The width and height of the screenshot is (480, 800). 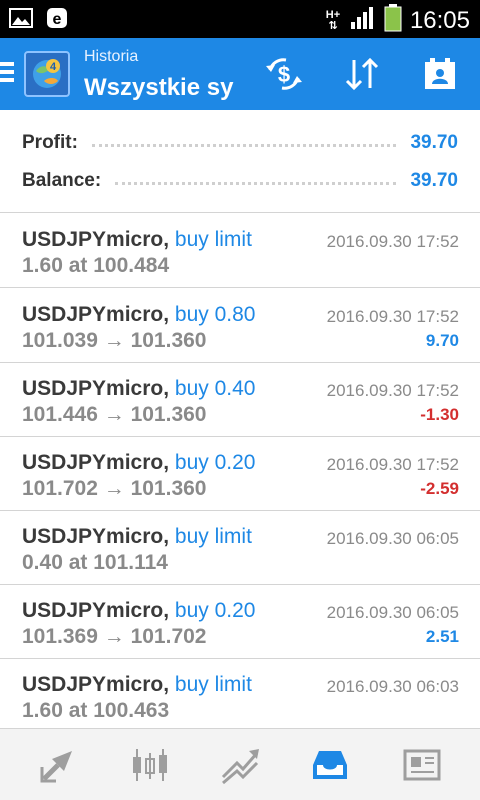 I want to click on network-type-indicator: H+ ⇅, so click(x=333, y=20).